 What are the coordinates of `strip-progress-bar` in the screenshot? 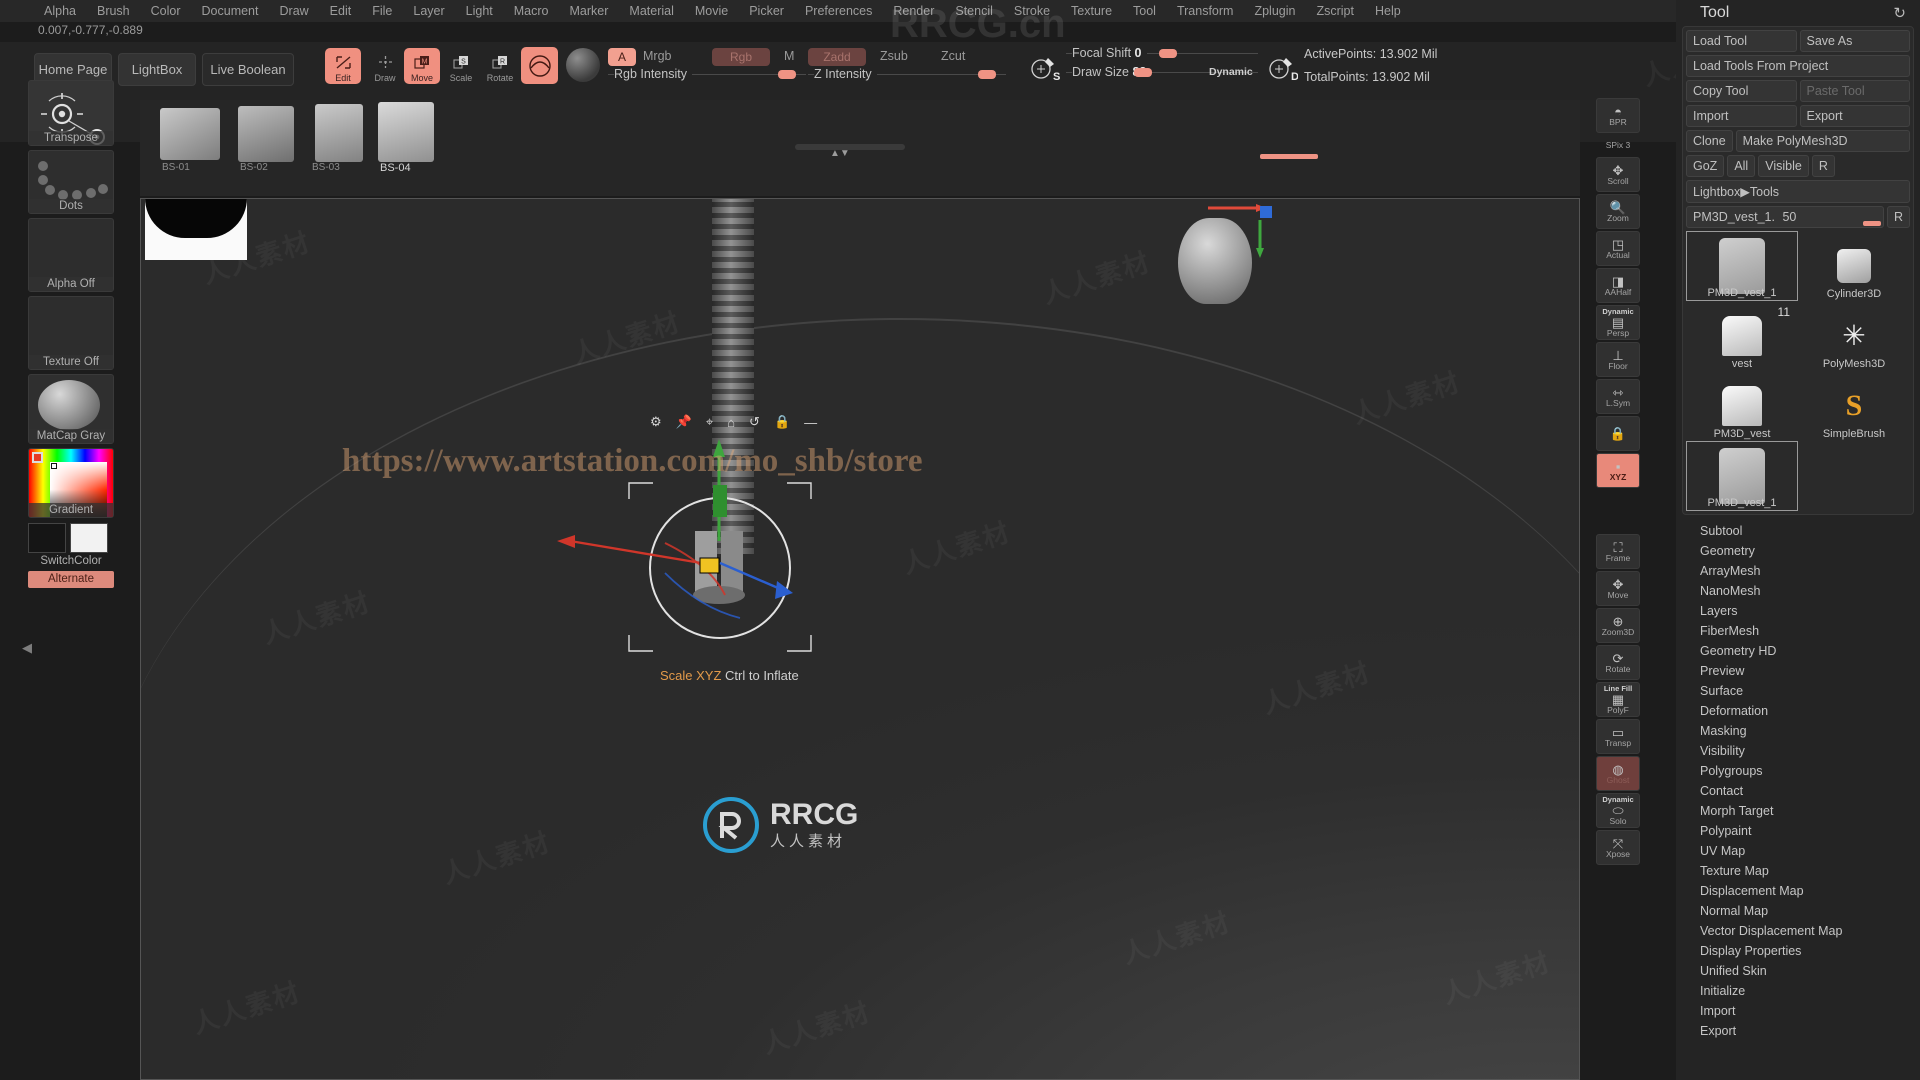 It's located at (1289, 156).